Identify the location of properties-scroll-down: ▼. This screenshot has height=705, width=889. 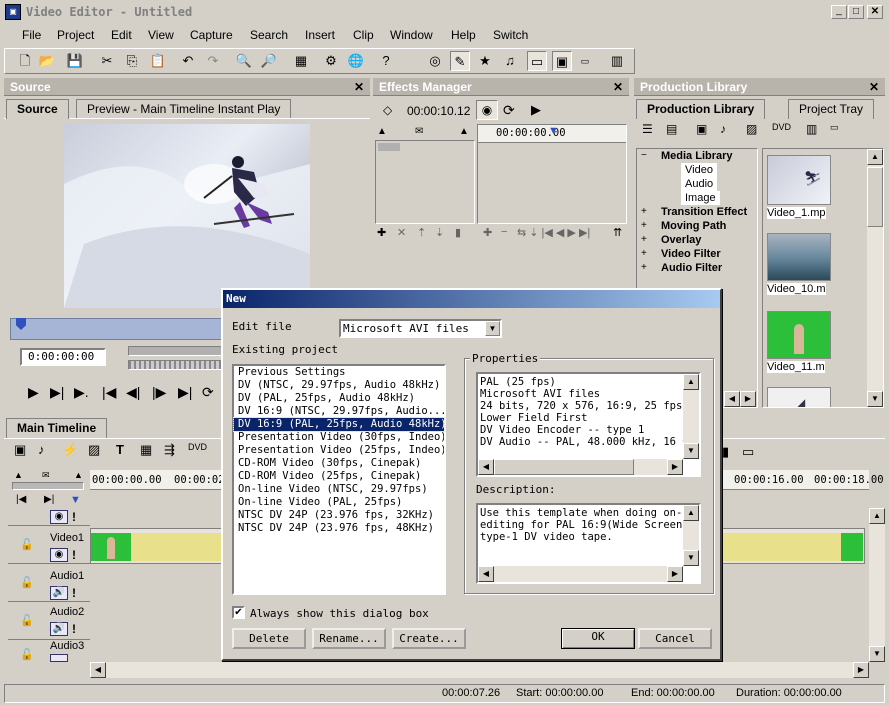
(691, 451).